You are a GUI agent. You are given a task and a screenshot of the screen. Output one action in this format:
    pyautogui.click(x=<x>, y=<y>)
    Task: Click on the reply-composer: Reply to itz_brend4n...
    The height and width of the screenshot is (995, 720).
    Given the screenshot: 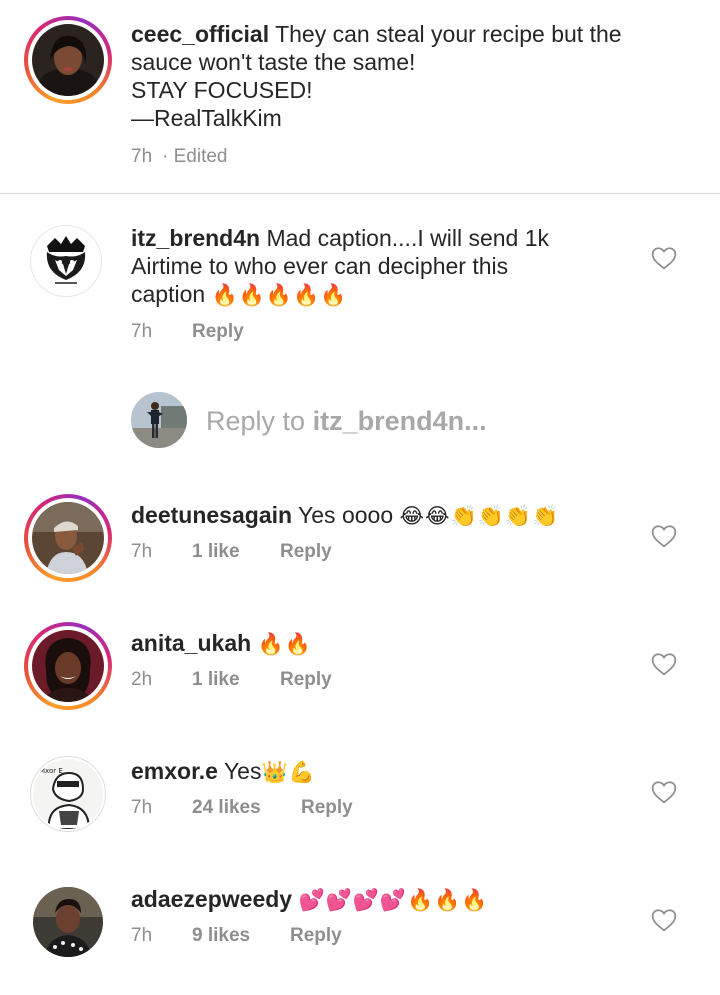 What is the action you would take?
    pyautogui.click(x=360, y=421)
    